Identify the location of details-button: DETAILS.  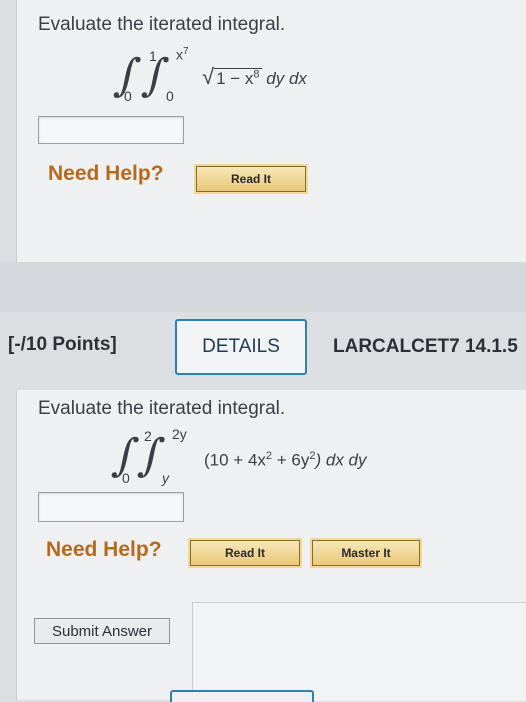
(241, 347).